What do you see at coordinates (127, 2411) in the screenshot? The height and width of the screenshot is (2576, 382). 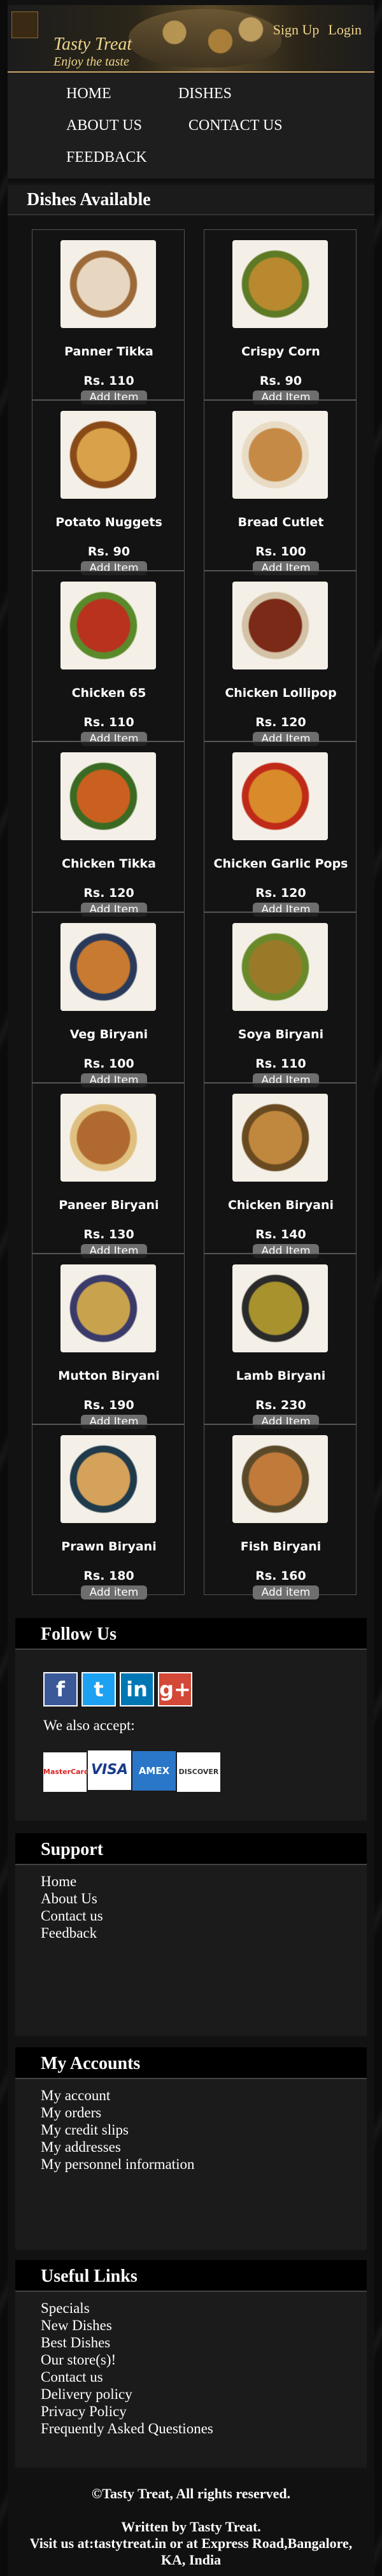 I see `useful-link-privacy: Privacy Policy` at bounding box center [127, 2411].